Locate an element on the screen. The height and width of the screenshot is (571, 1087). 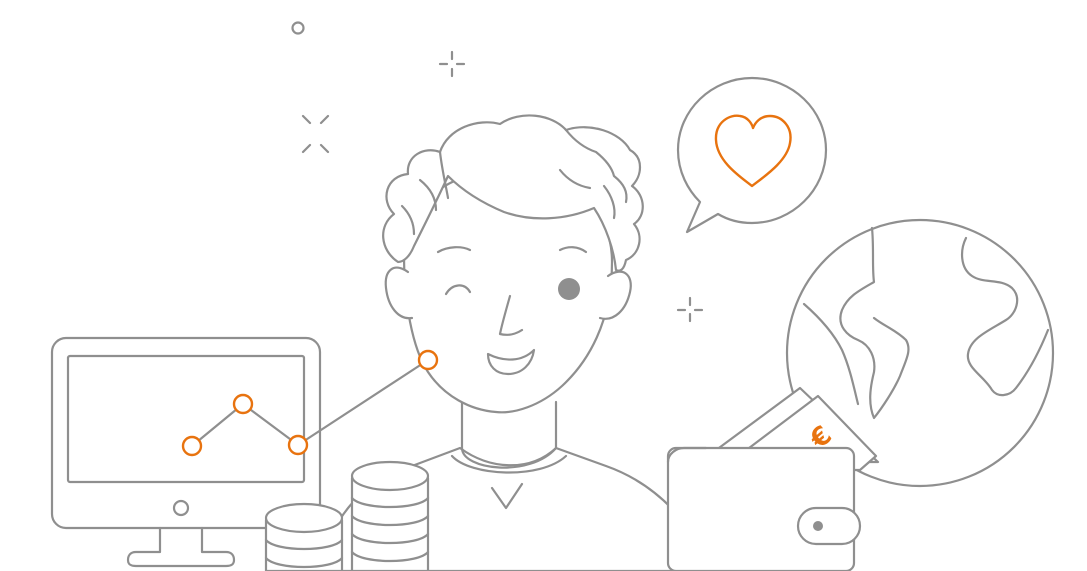
speech-bubble-icon is located at coordinates (752, 155).